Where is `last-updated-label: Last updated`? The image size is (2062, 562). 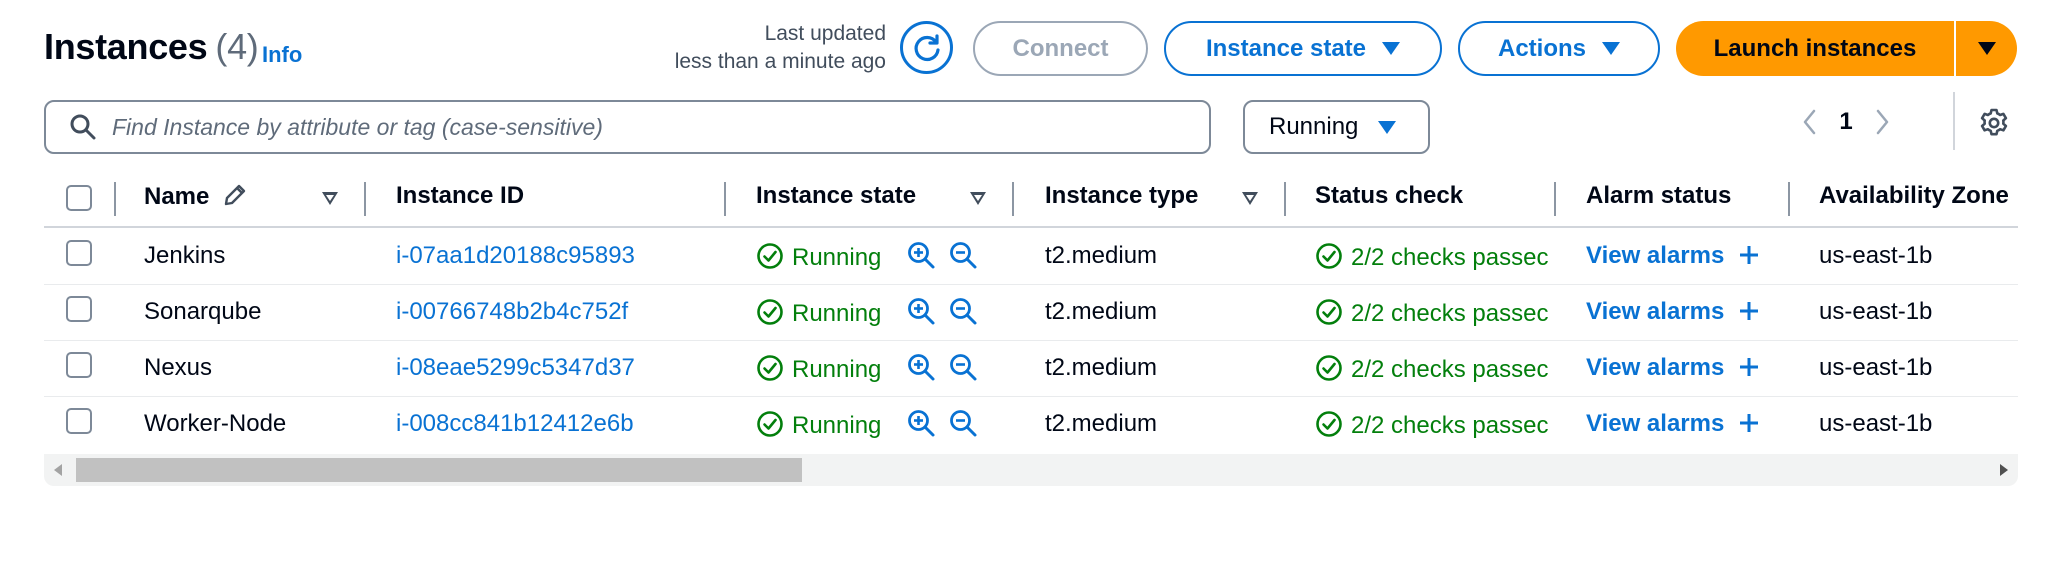 last-updated-label: Last updated is located at coordinates (825, 33).